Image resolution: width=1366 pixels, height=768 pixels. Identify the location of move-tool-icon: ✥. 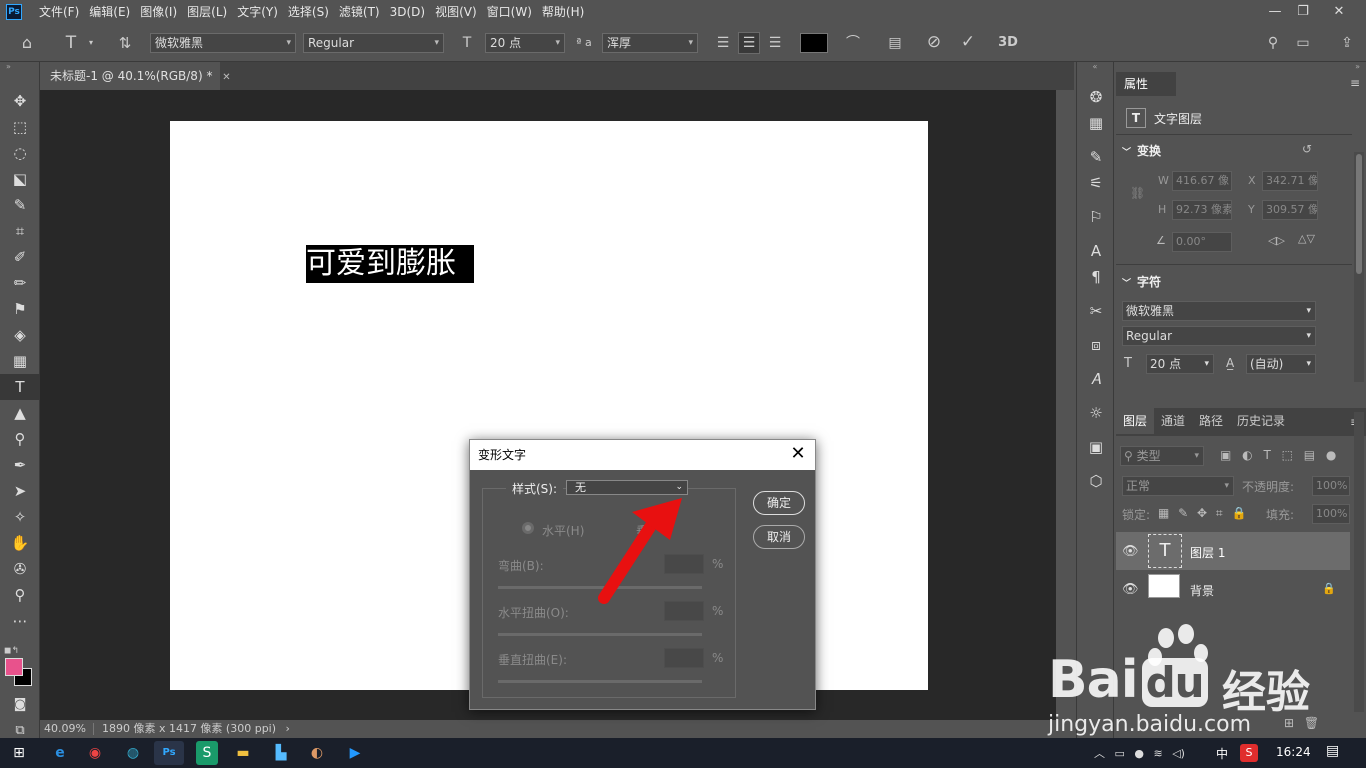
(20, 101).